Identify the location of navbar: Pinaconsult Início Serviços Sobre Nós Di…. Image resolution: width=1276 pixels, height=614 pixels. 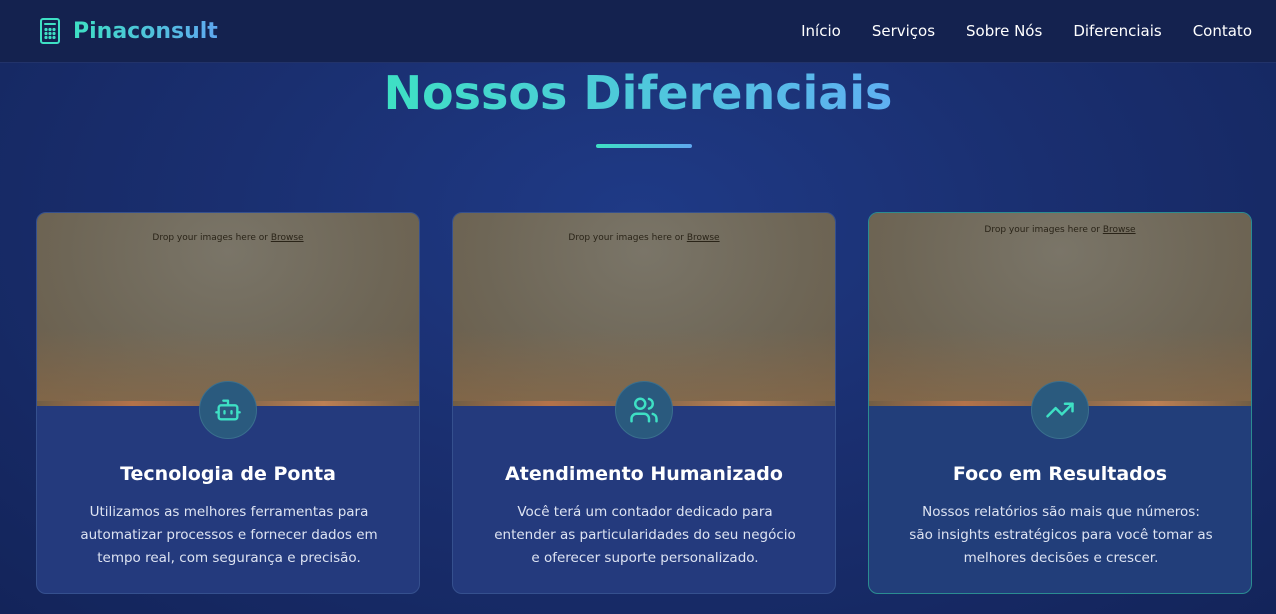
(638, 31).